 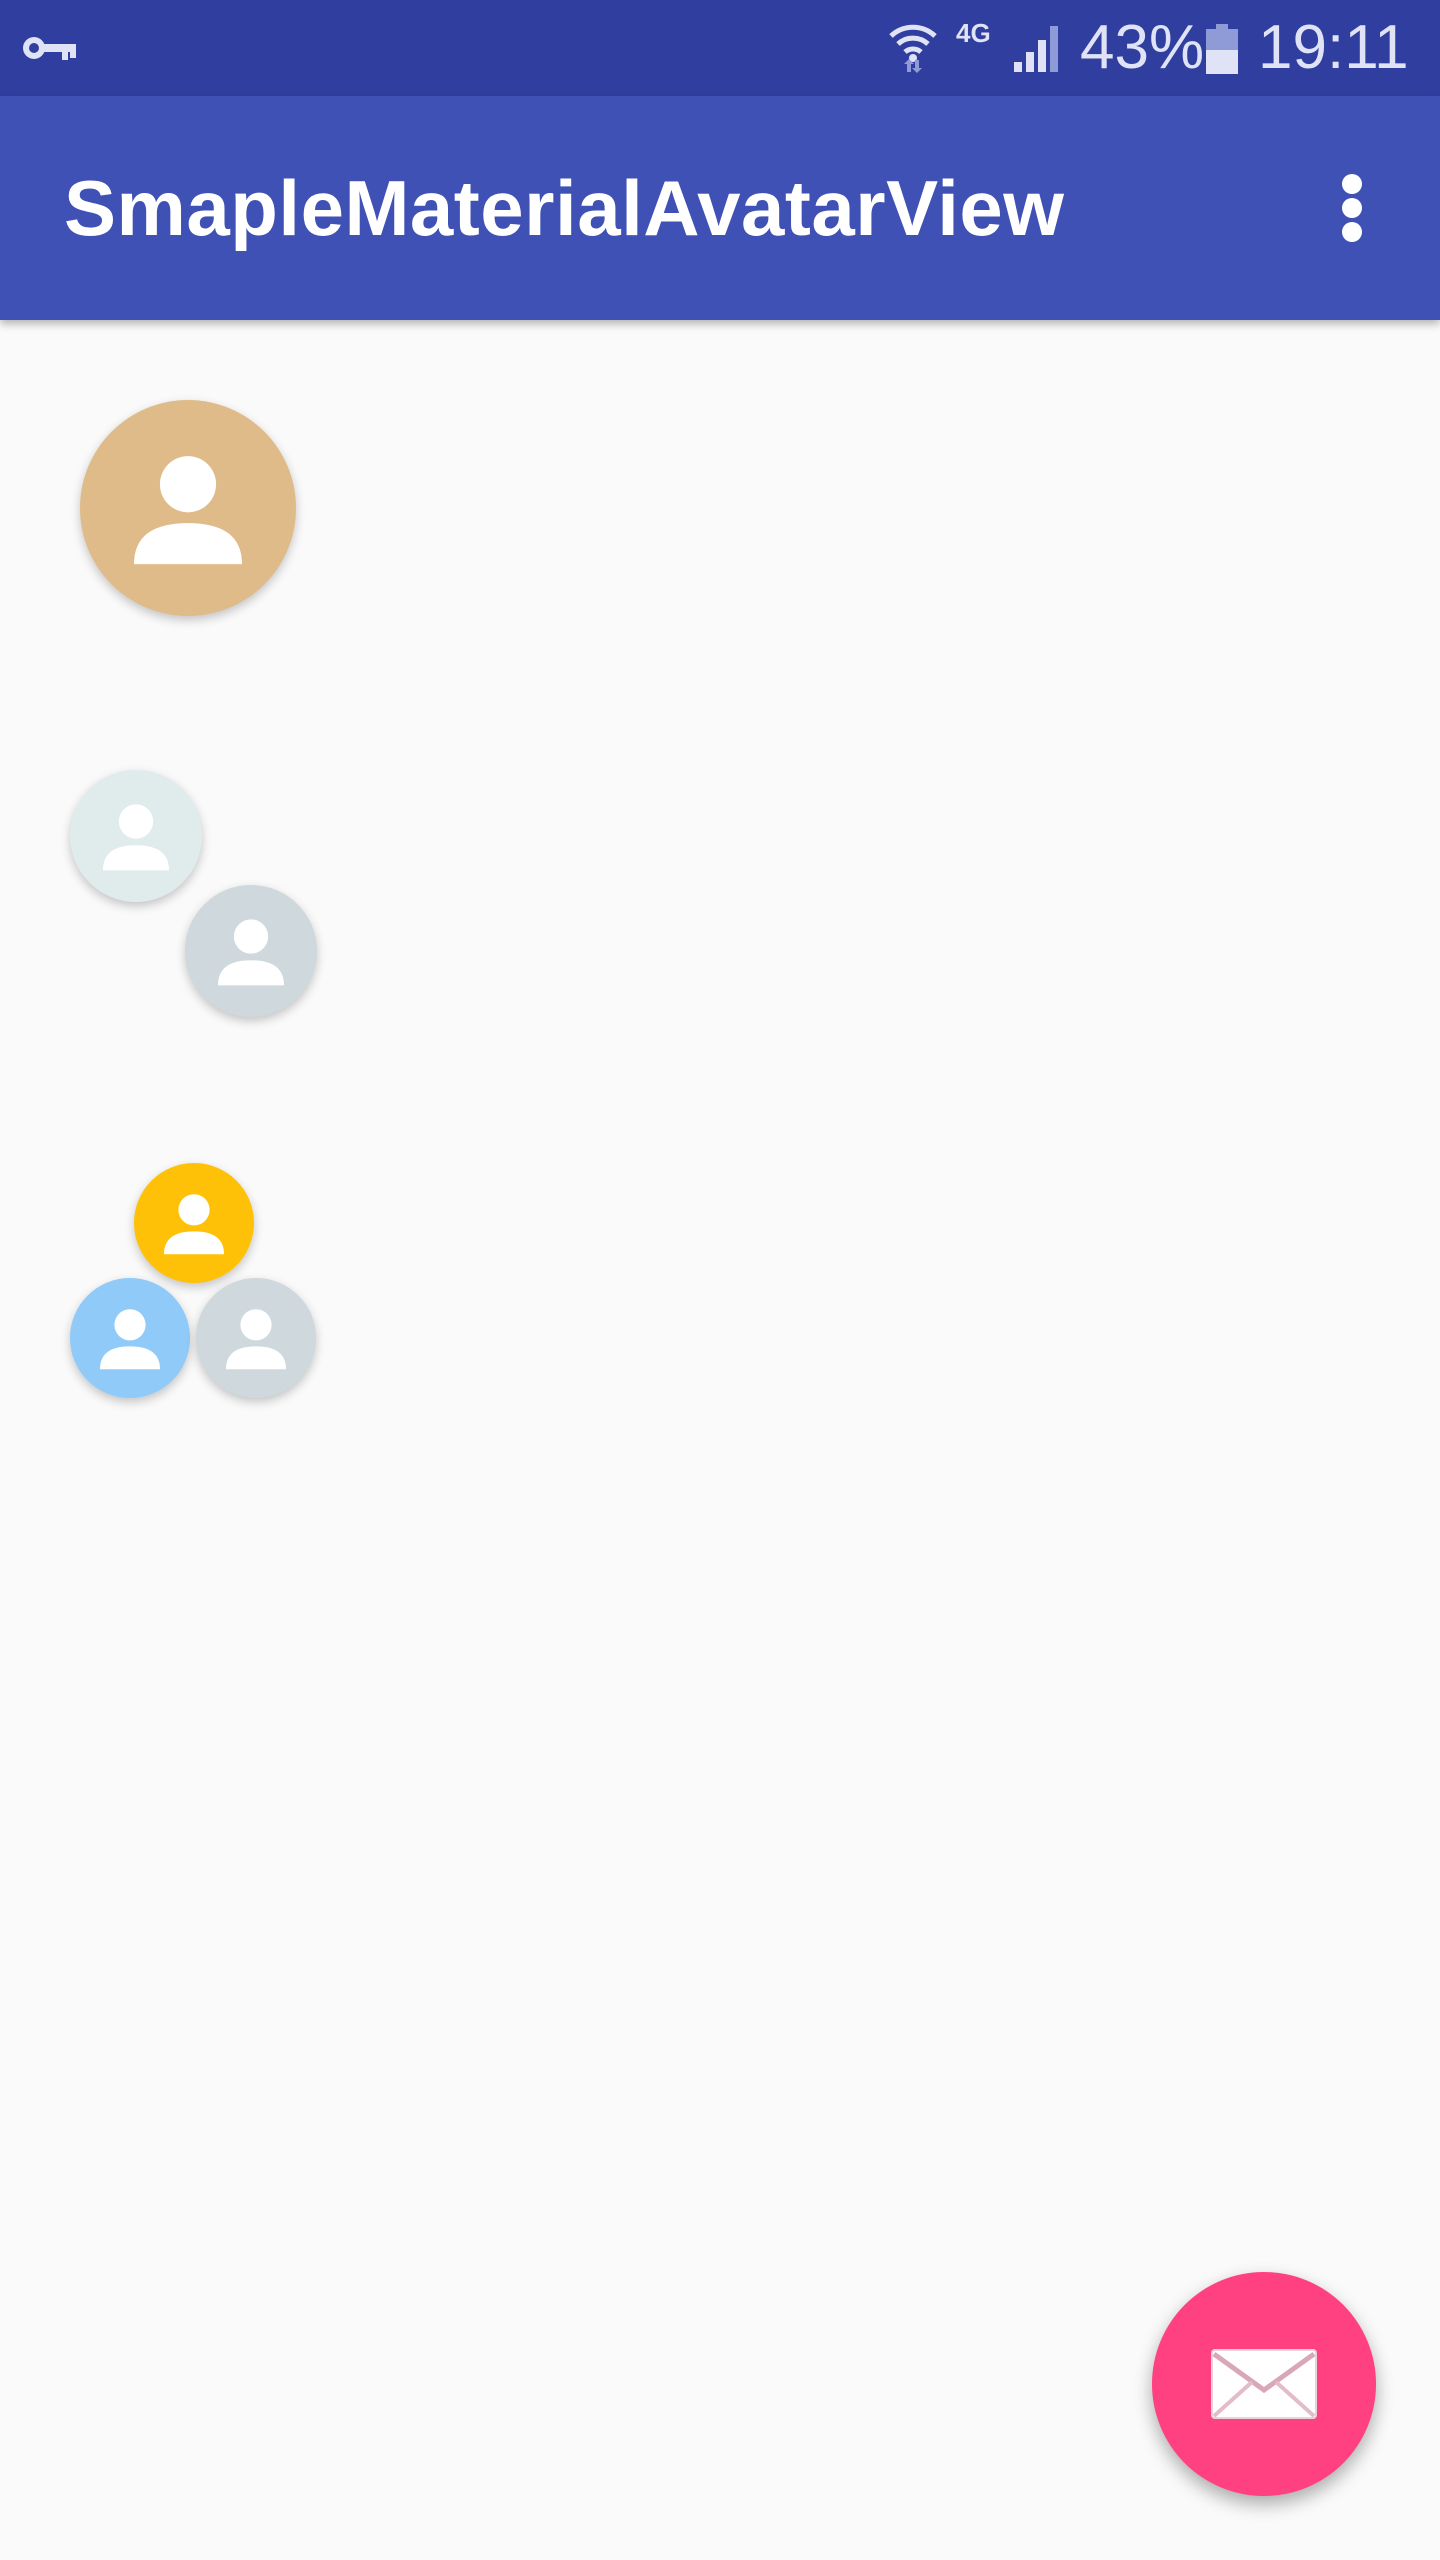 I want to click on network-type-label: 4G, so click(x=973, y=33).